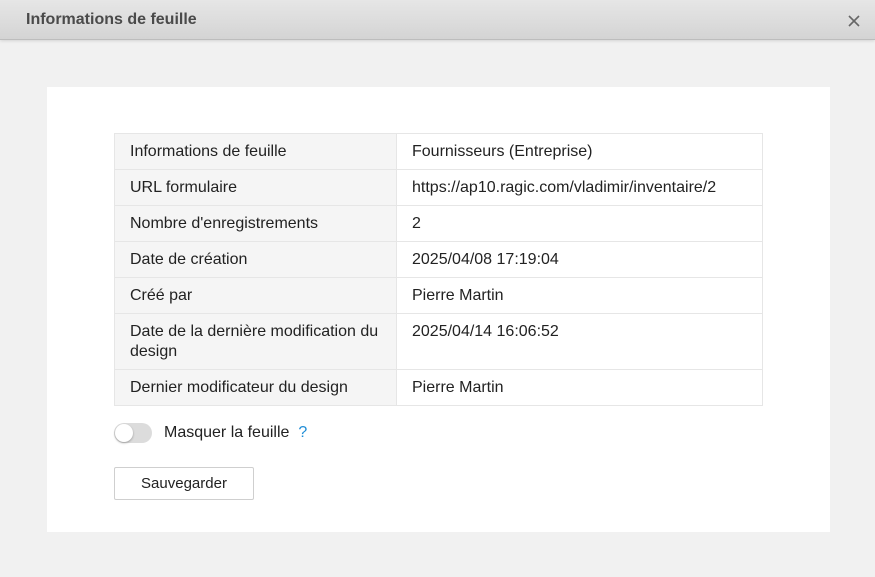 The width and height of the screenshot is (875, 577). What do you see at coordinates (111, 19) in the screenshot?
I see `dialog-title: Informations de feuille` at bounding box center [111, 19].